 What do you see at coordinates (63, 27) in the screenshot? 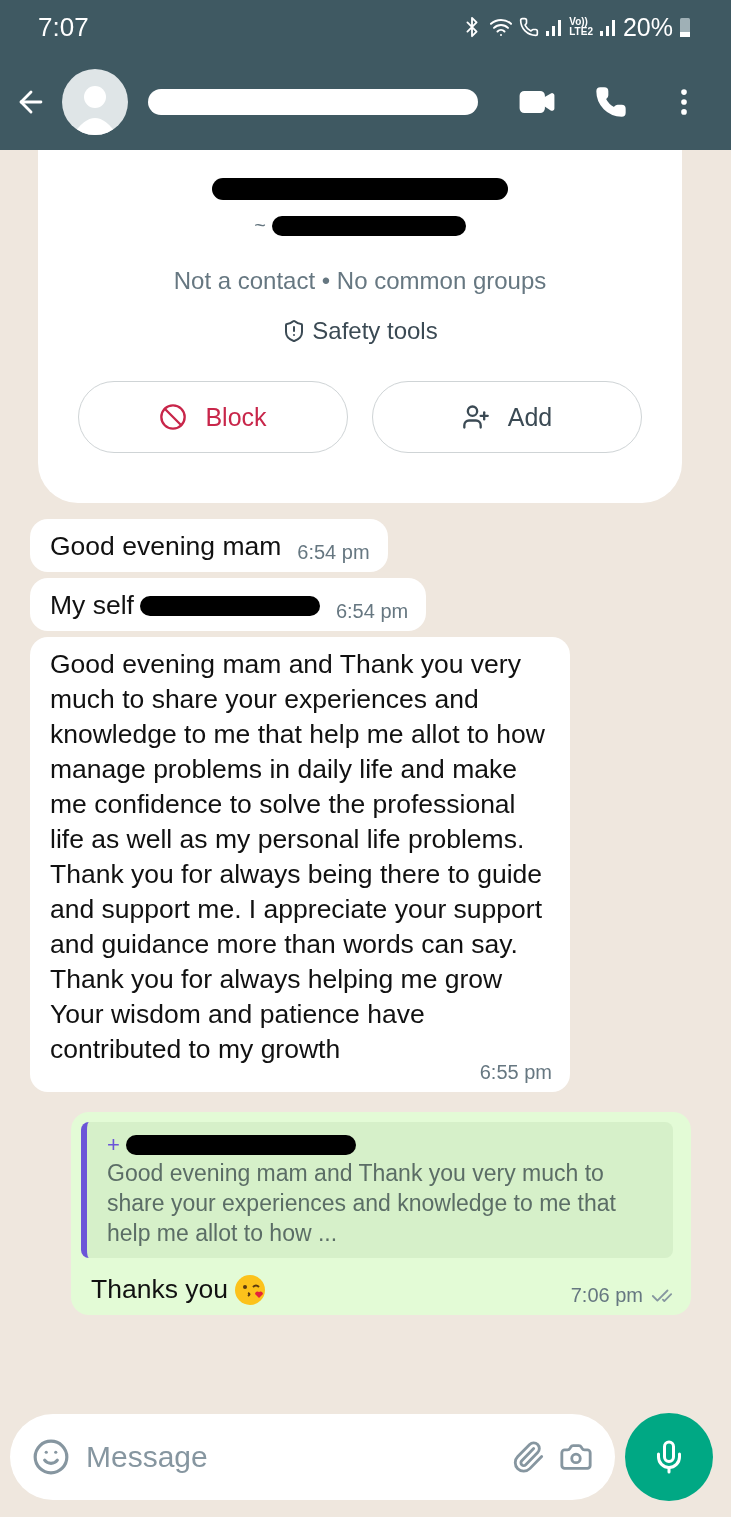
I see `status-time: 7:07` at bounding box center [63, 27].